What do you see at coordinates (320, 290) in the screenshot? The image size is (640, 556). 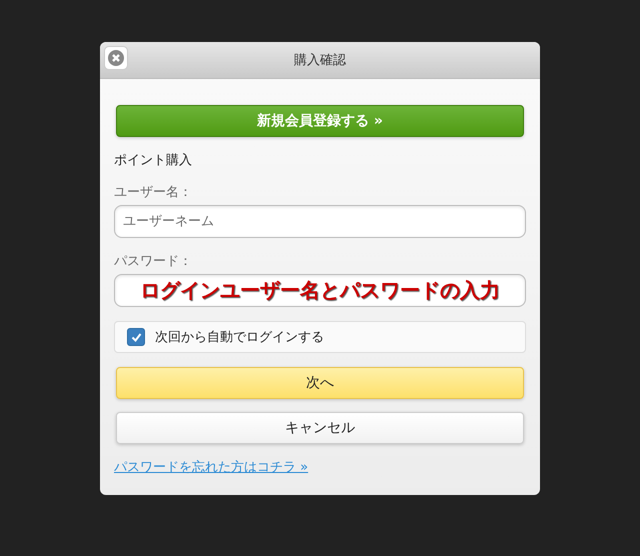 I see `password-field: ログインユーザー名とパスワードの入力` at bounding box center [320, 290].